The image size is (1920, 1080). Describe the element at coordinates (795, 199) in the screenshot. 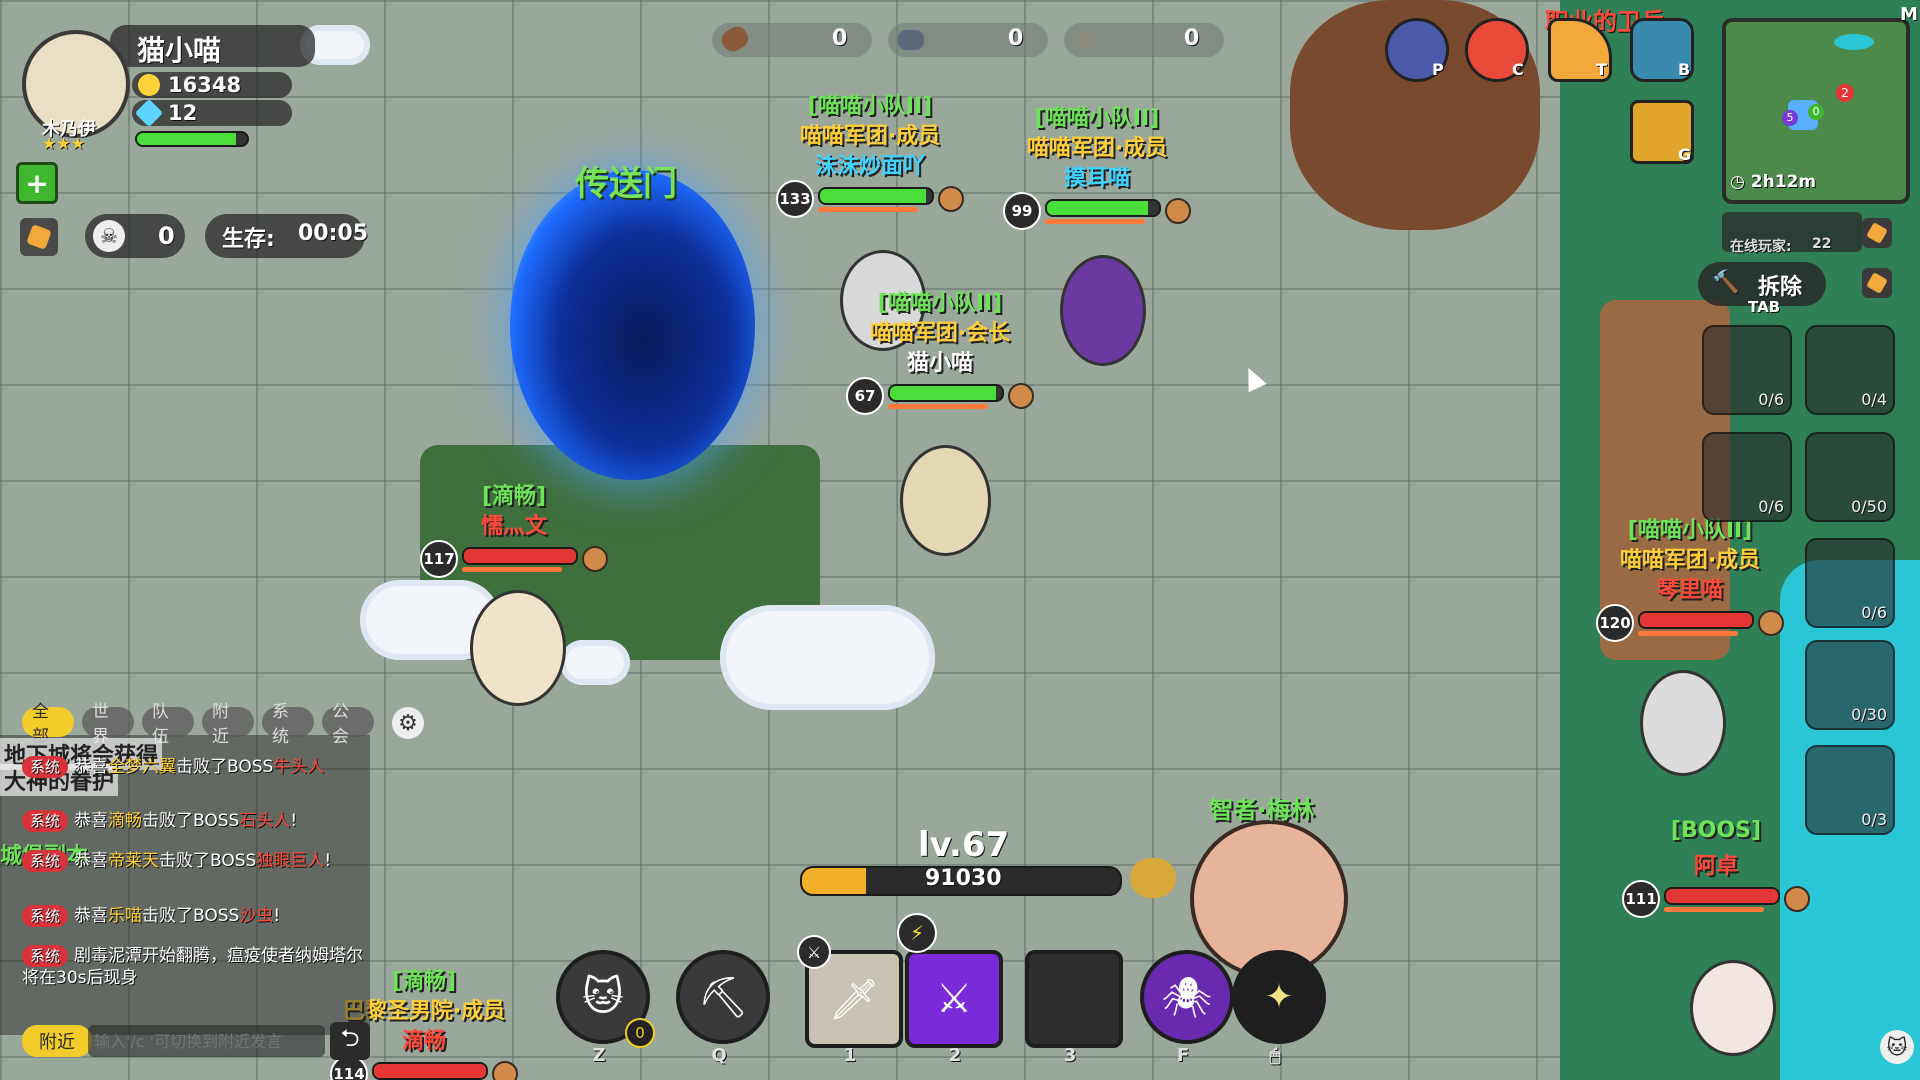

I see `level-badge: 133` at that location.